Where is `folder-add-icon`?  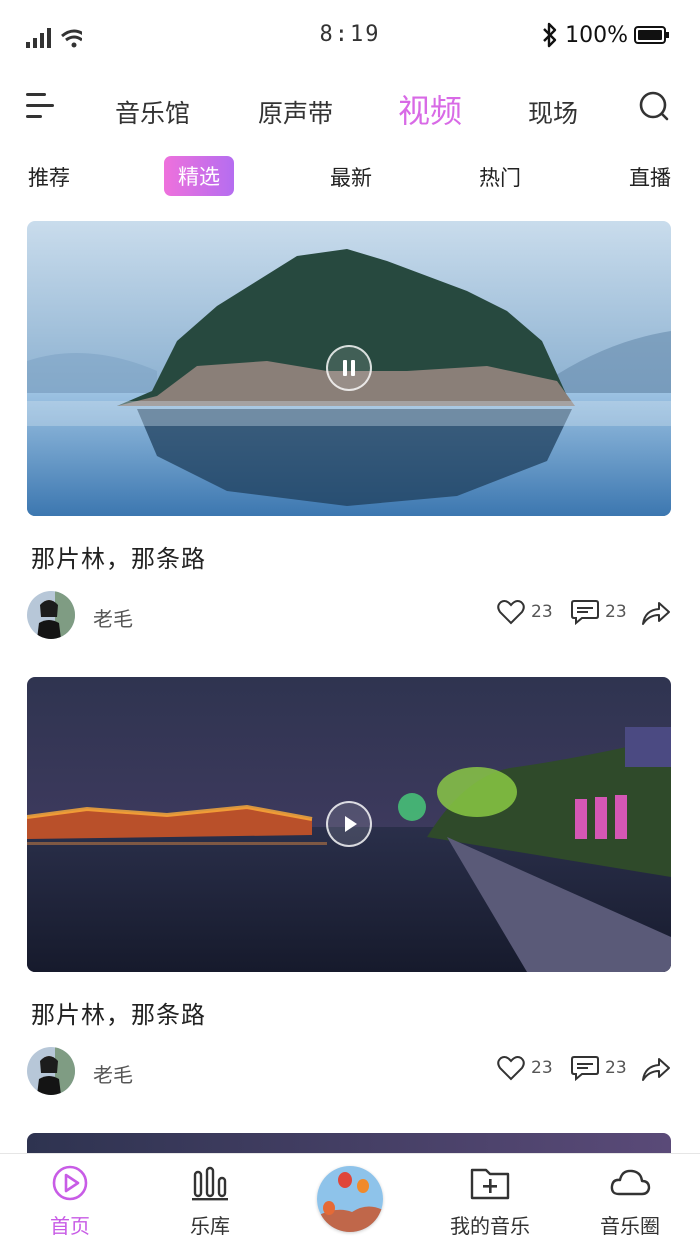
folder-add-icon is located at coordinates (490, 1184).